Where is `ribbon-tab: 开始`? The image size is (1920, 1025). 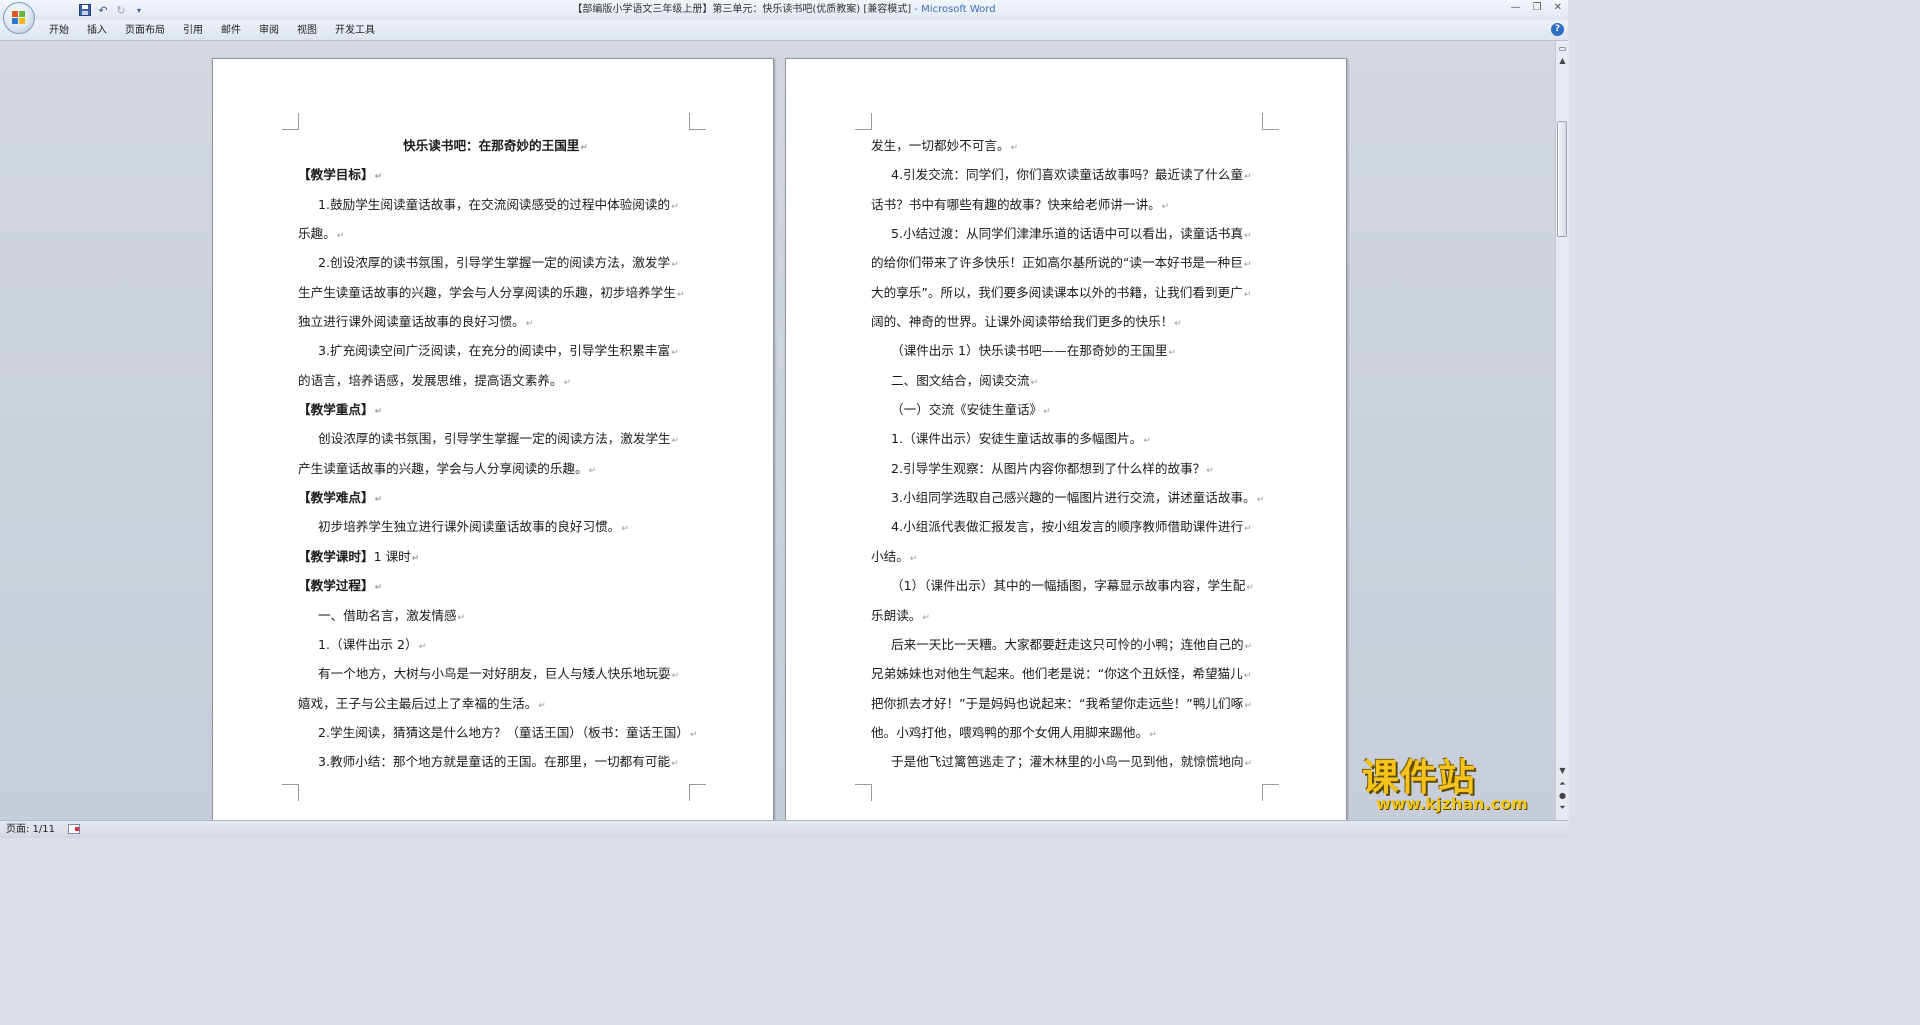
ribbon-tab: 开始 is located at coordinates (59, 30).